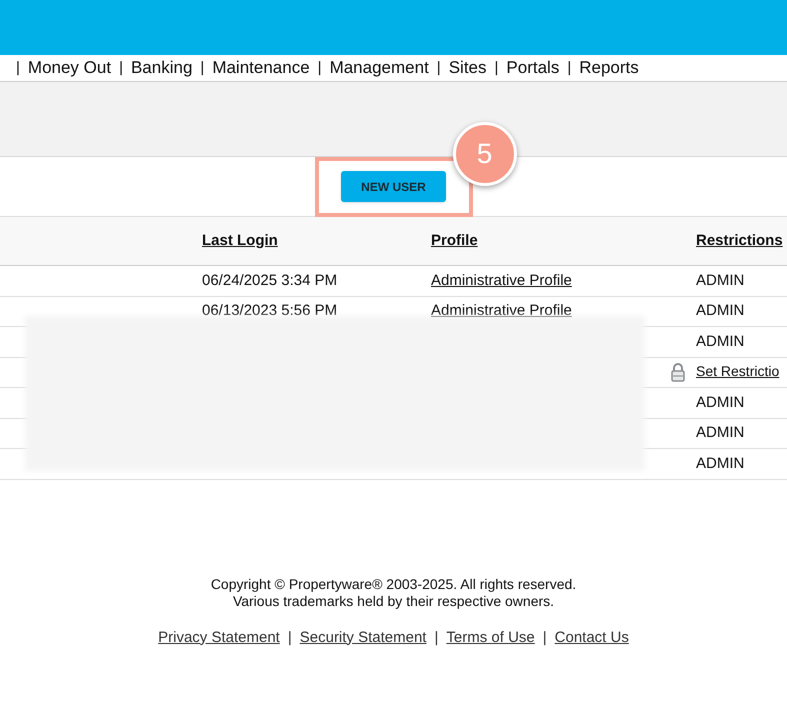 This screenshot has width=787, height=720. Describe the element at coordinates (738, 371) in the screenshot. I see `set-restrictions-link: Set Restrictio` at that location.